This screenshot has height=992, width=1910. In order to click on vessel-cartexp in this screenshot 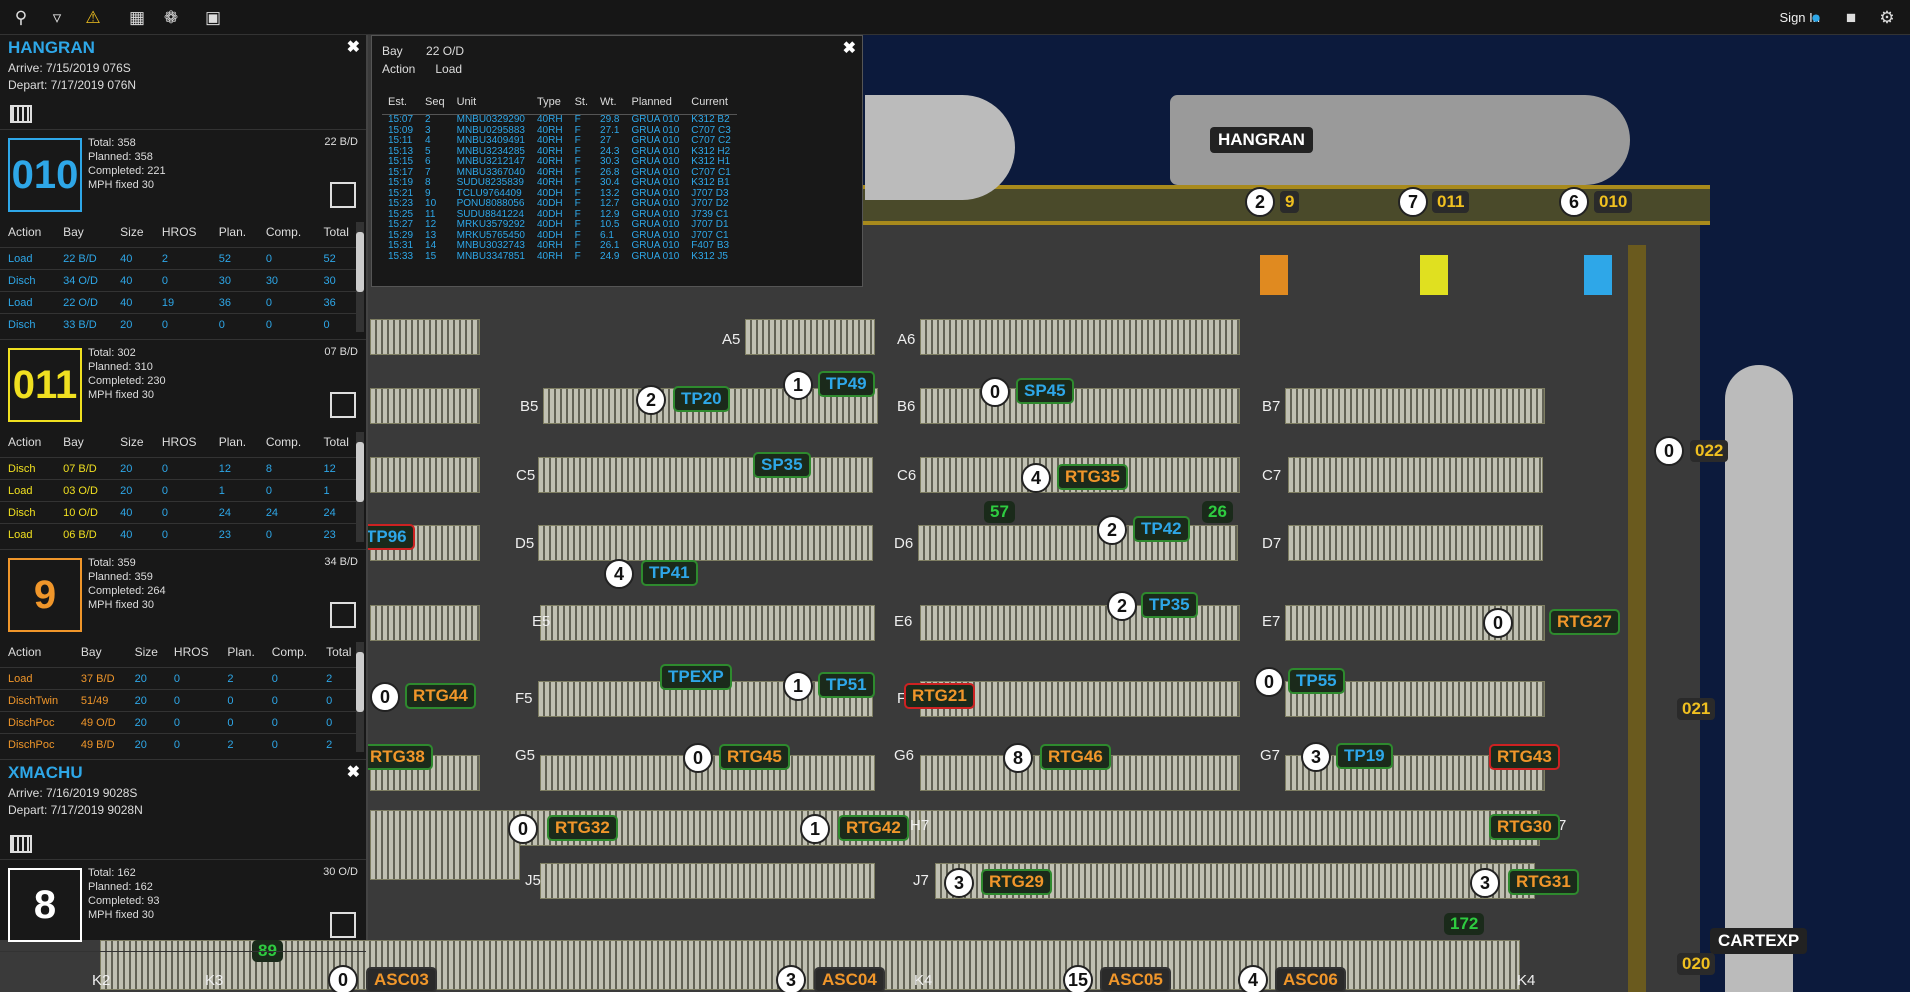, I will do `click(1759, 678)`.